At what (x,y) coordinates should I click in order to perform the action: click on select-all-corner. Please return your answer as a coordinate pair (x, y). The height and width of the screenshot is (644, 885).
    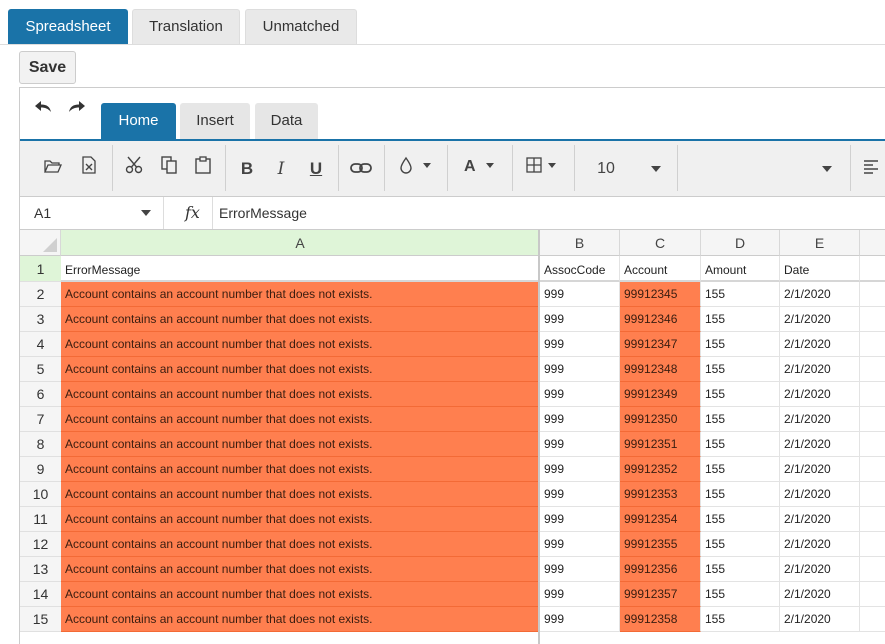
    Looking at the image, I should click on (40, 243).